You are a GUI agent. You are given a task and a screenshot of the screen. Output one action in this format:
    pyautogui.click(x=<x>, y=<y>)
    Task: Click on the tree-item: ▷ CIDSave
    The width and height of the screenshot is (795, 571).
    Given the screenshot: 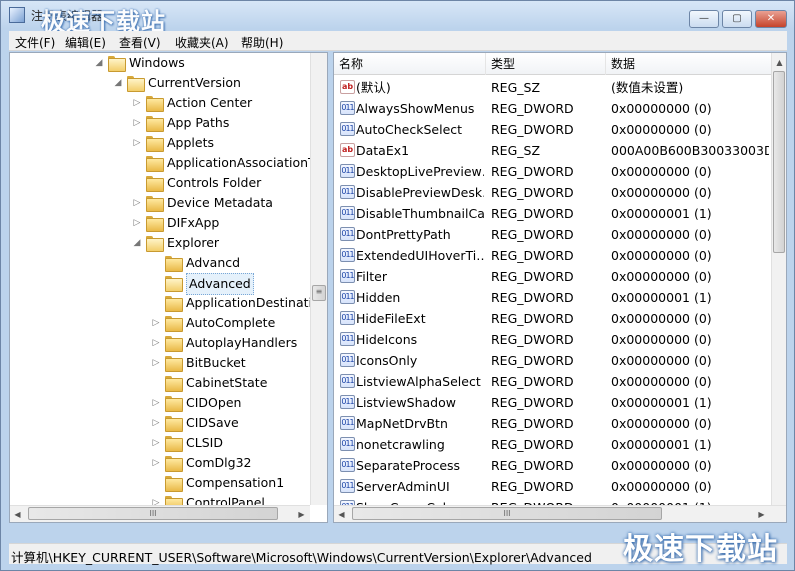 What is the action you would take?
    pyautogui.click(x=160, y=423)
    